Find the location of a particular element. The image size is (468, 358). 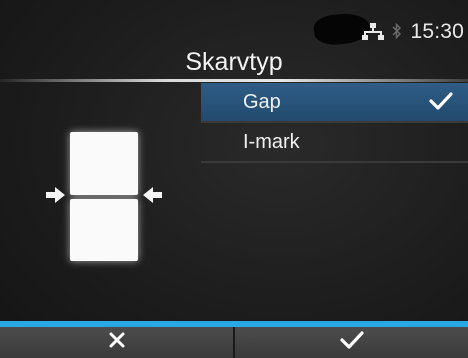

label-top-icon is located at coordinates (104, 163).